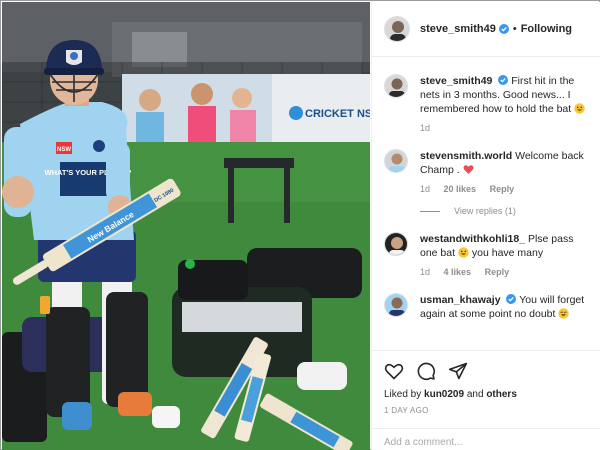 The image size is (600, 450). What do you see at coordinates (475, 394) in the screenshot?
I see `liked-by-and: and` at bounding box center [475, 394].